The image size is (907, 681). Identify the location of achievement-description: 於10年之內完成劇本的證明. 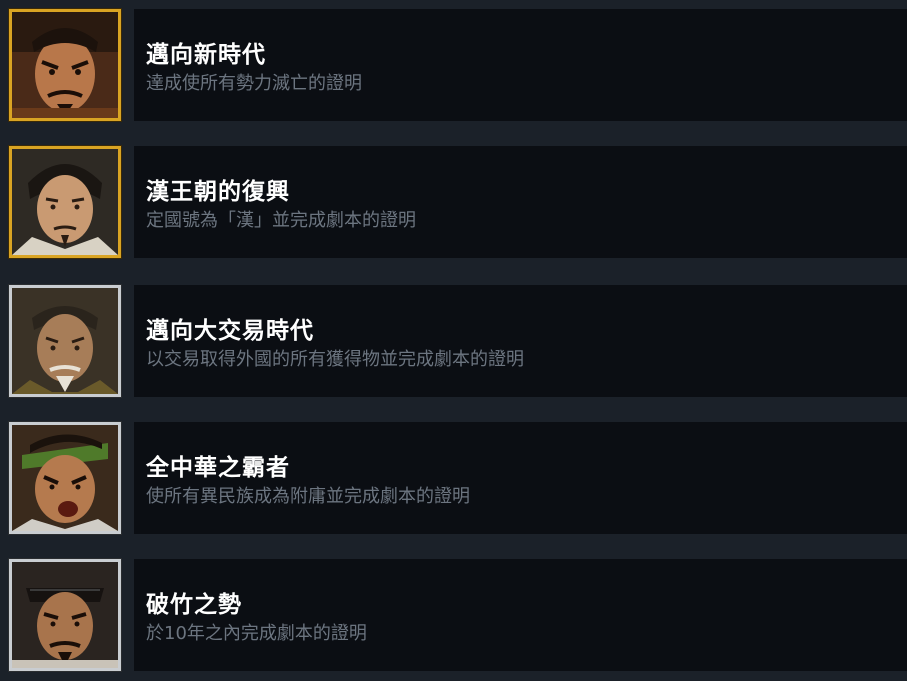
(256, 633).